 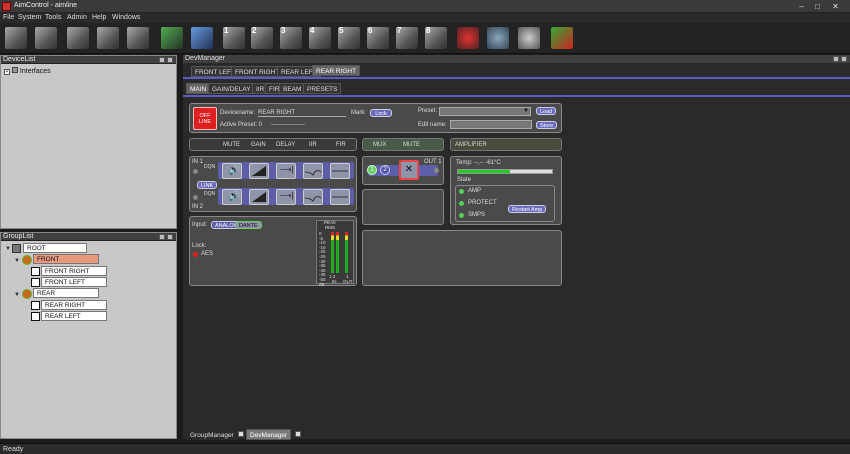 I want to click on close-button: ✕, so click(x=835, y=6).